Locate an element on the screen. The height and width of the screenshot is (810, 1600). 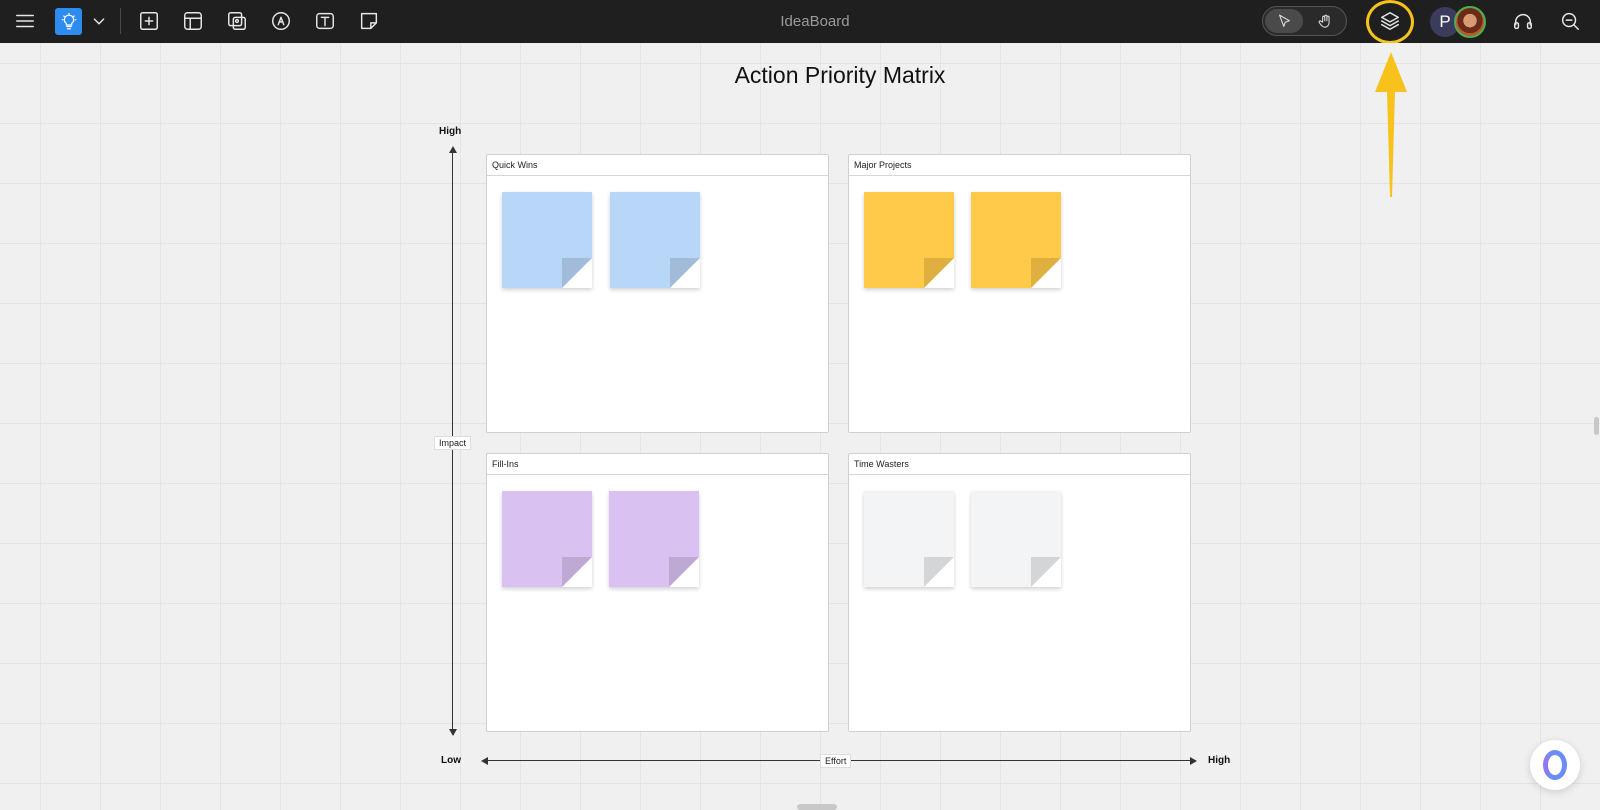
pen-icon is located at coordinates (281, 21).